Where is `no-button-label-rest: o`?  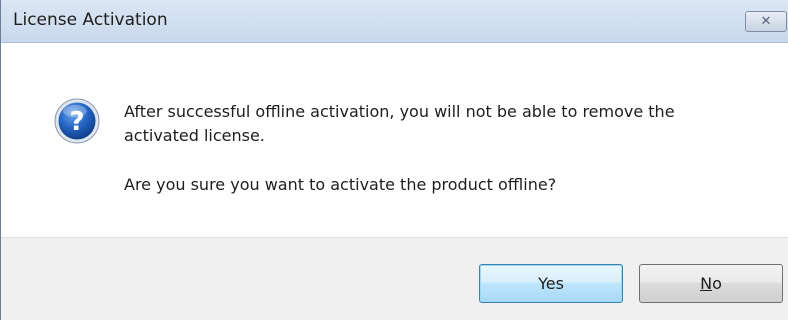
no-button-label-rest: o is located at coordinates (717, 283).